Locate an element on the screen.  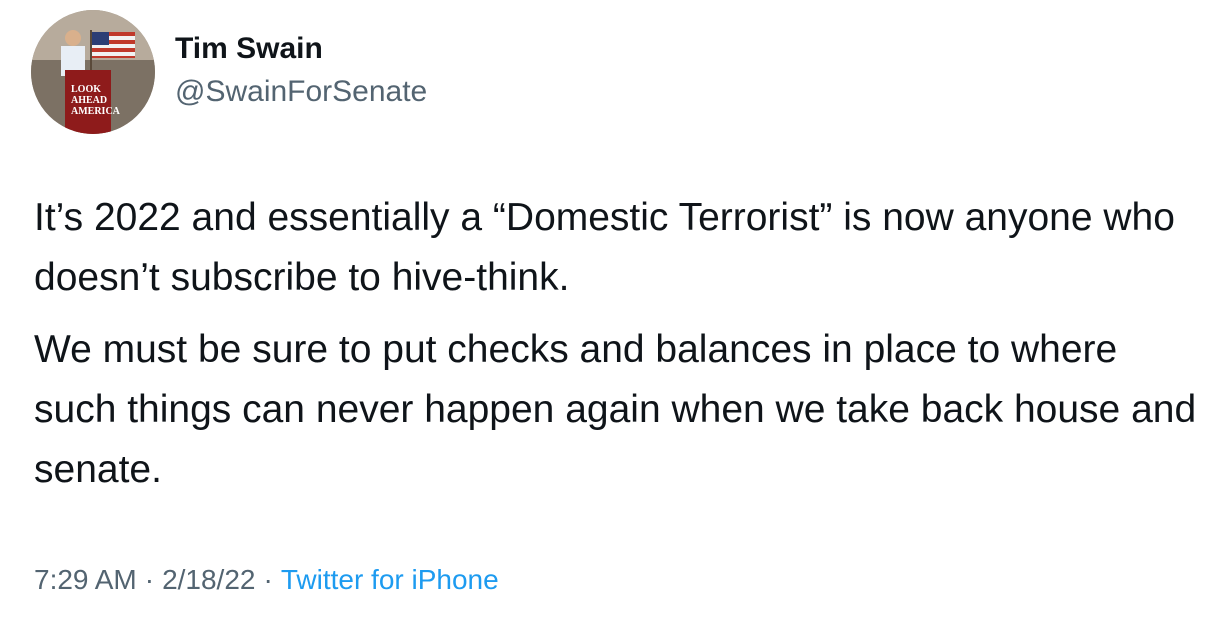
avatar-photo-icon: LOOK AHEAD AMERICA is located at coordinates (93, 72).